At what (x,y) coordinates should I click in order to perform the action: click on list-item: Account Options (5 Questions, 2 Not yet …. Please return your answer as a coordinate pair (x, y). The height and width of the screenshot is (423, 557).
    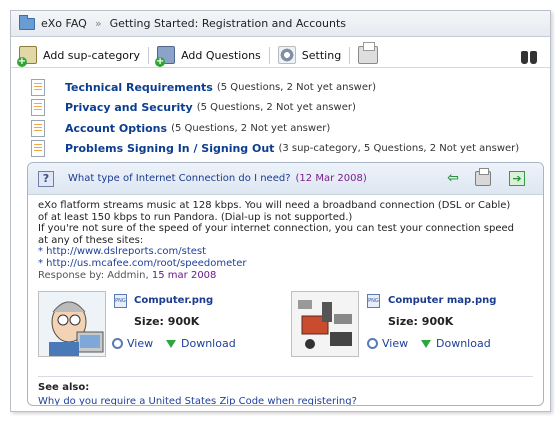
    Looking at the image, I should click on (286, 128).